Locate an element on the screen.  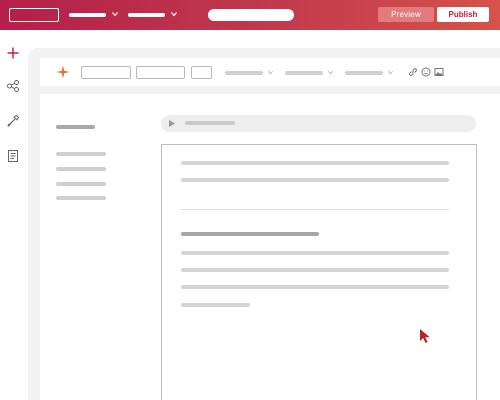
top-bar: Preview Publish is located at coordinates (250, 15).